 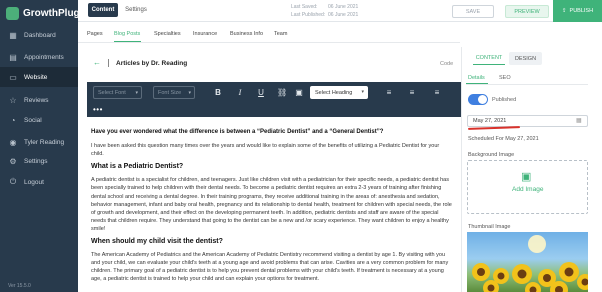 I want to click on app-logo: GrowthPlug, so click(x=43, y=13).